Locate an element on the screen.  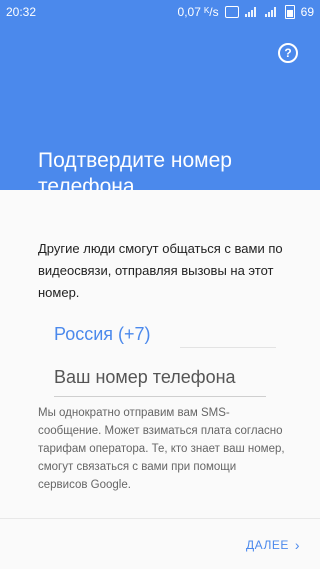
footer-divider is located at coordinates (160, 518).